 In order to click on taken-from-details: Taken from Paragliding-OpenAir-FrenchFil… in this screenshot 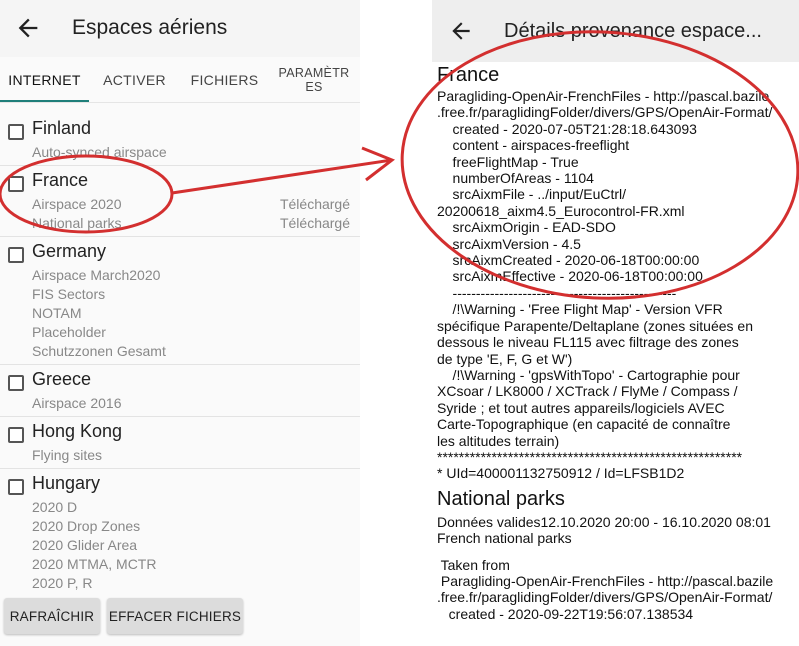, I will do `click(617, 590)`.